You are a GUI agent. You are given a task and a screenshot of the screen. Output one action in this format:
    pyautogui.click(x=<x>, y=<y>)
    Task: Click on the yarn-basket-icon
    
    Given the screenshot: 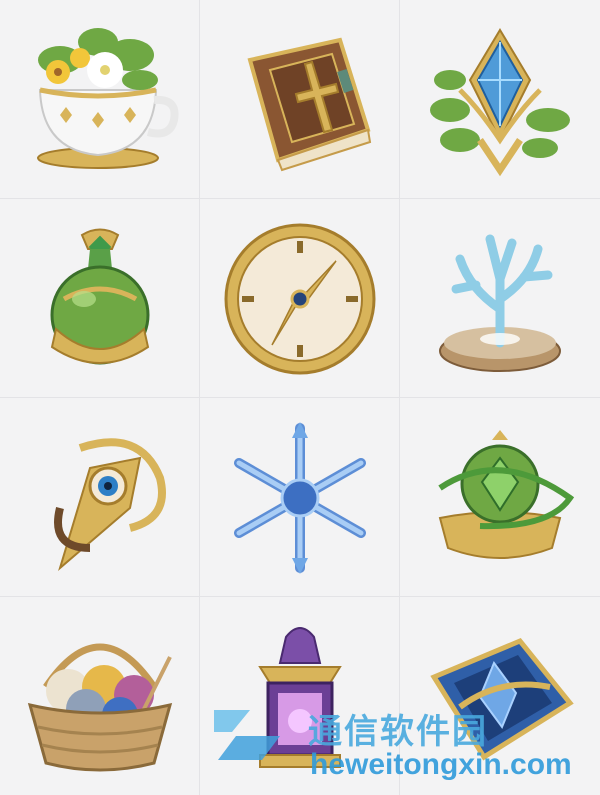 What is the action you would take?
    pyautogui.click(x=100, y=707)
    